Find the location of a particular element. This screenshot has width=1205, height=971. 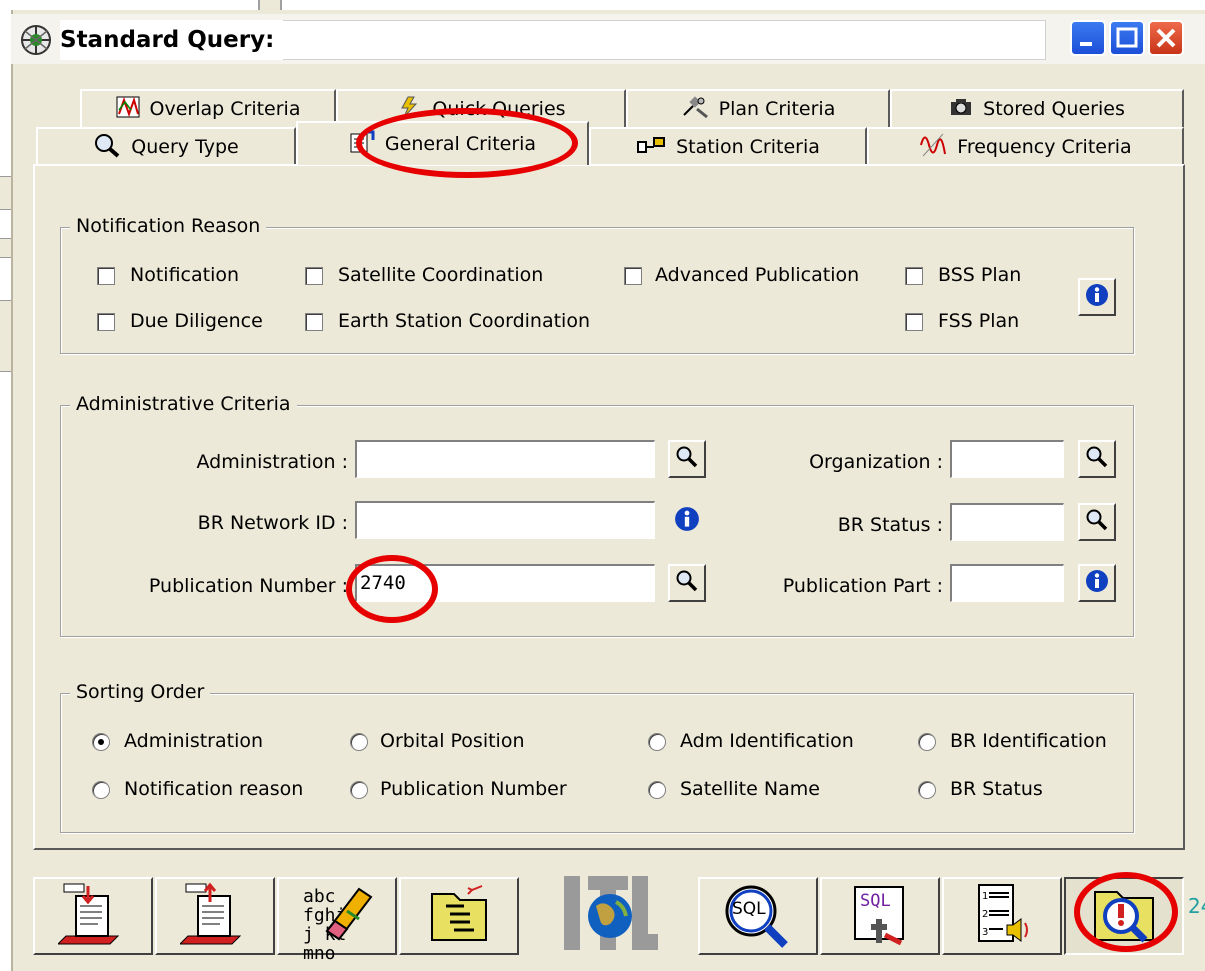

radio-selected-dot is located at coordinates (101, 742).